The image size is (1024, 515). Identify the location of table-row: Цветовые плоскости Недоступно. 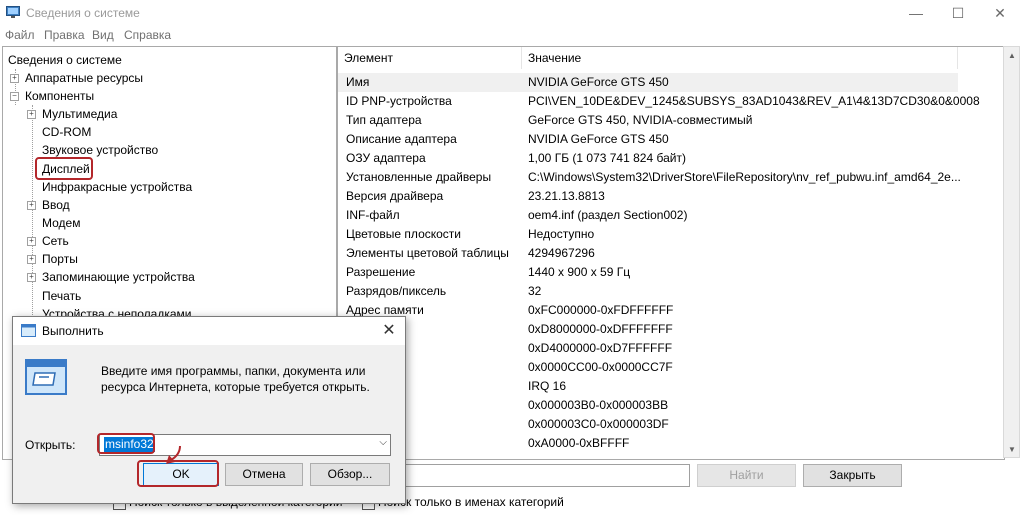
(648, 234).